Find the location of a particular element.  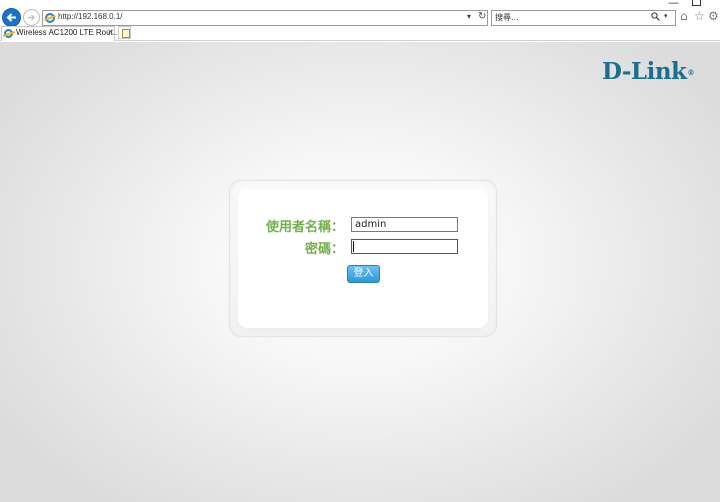

tab-favicon-icon is located at coordinates (8, 33).